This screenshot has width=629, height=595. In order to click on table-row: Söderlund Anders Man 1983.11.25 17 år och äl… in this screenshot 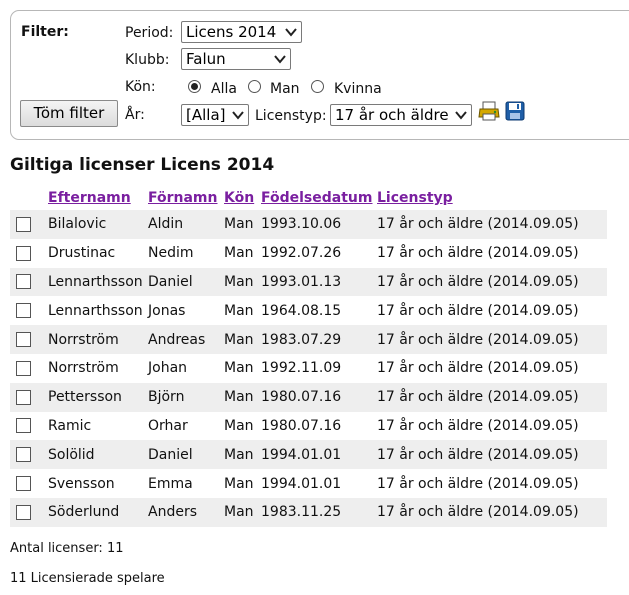, I will do `click(308, 512)`.